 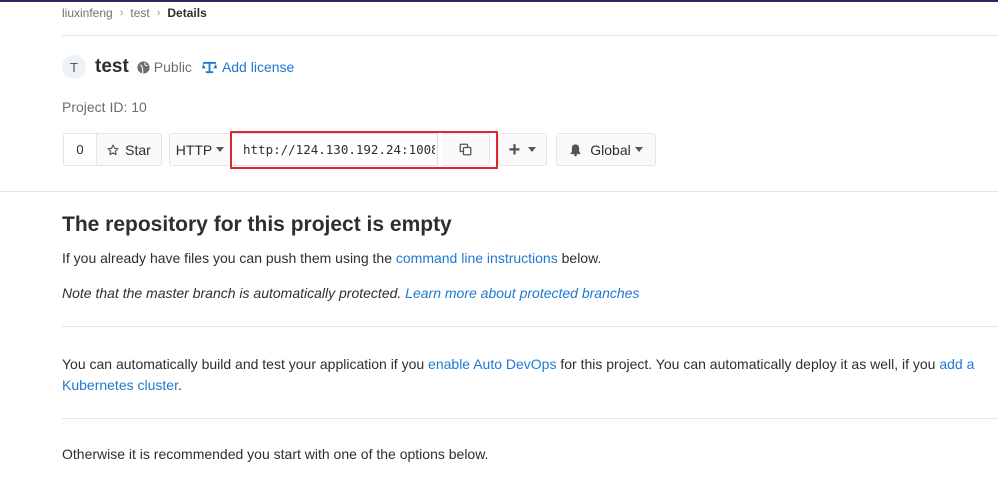 I want to click on star-button-group: 0 Star, so click(x=112, y=149).